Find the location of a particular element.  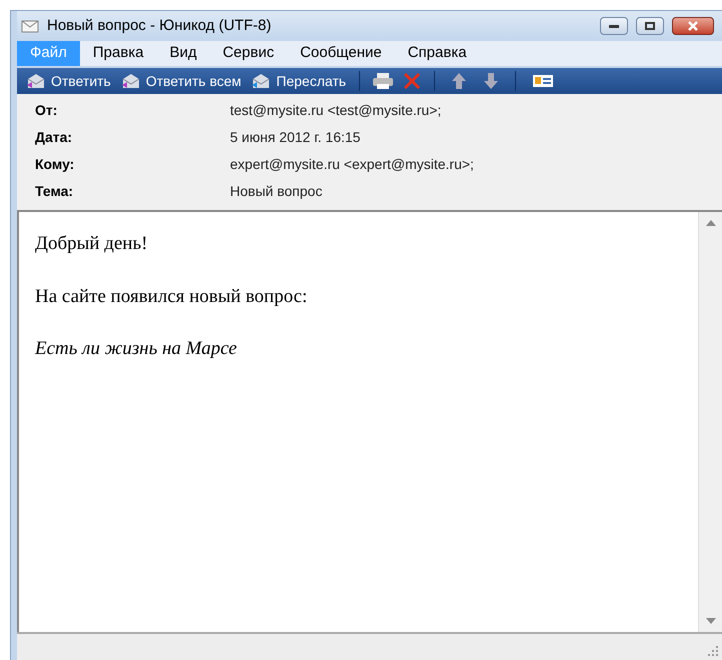

menu-item: Правка is located at coordinates (118, 53).